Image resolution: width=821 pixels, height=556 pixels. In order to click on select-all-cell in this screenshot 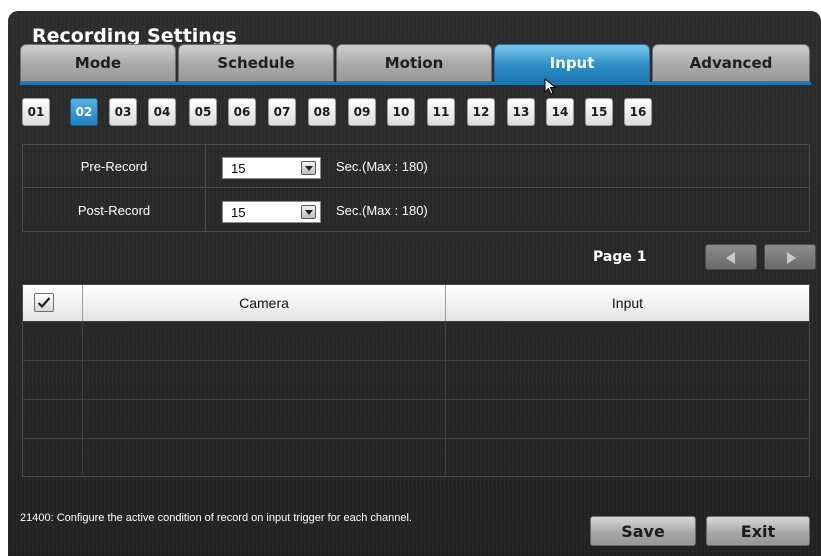, I will do `click(53, 303)`.